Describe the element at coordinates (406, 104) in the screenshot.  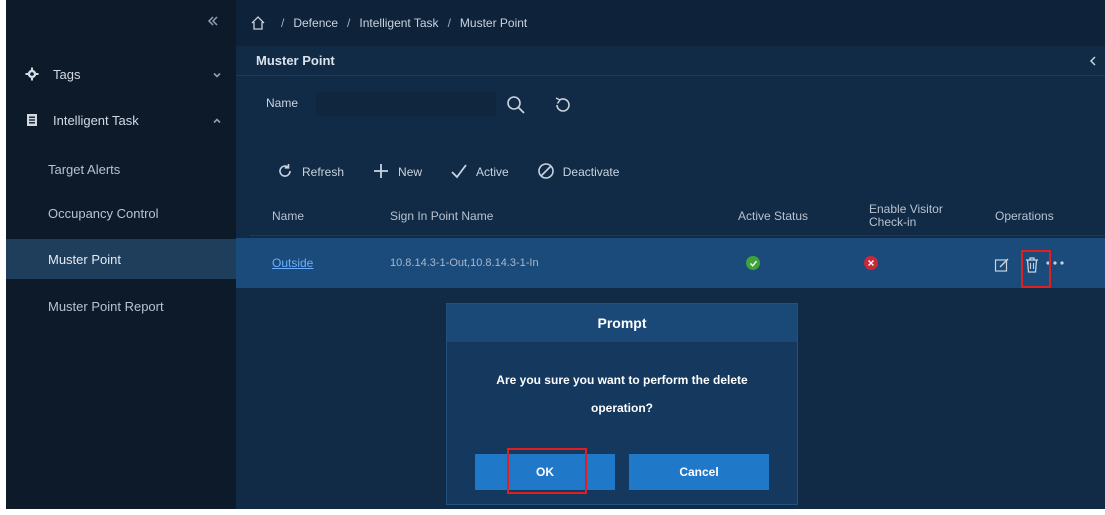
I see `name-filter-input` at that location.